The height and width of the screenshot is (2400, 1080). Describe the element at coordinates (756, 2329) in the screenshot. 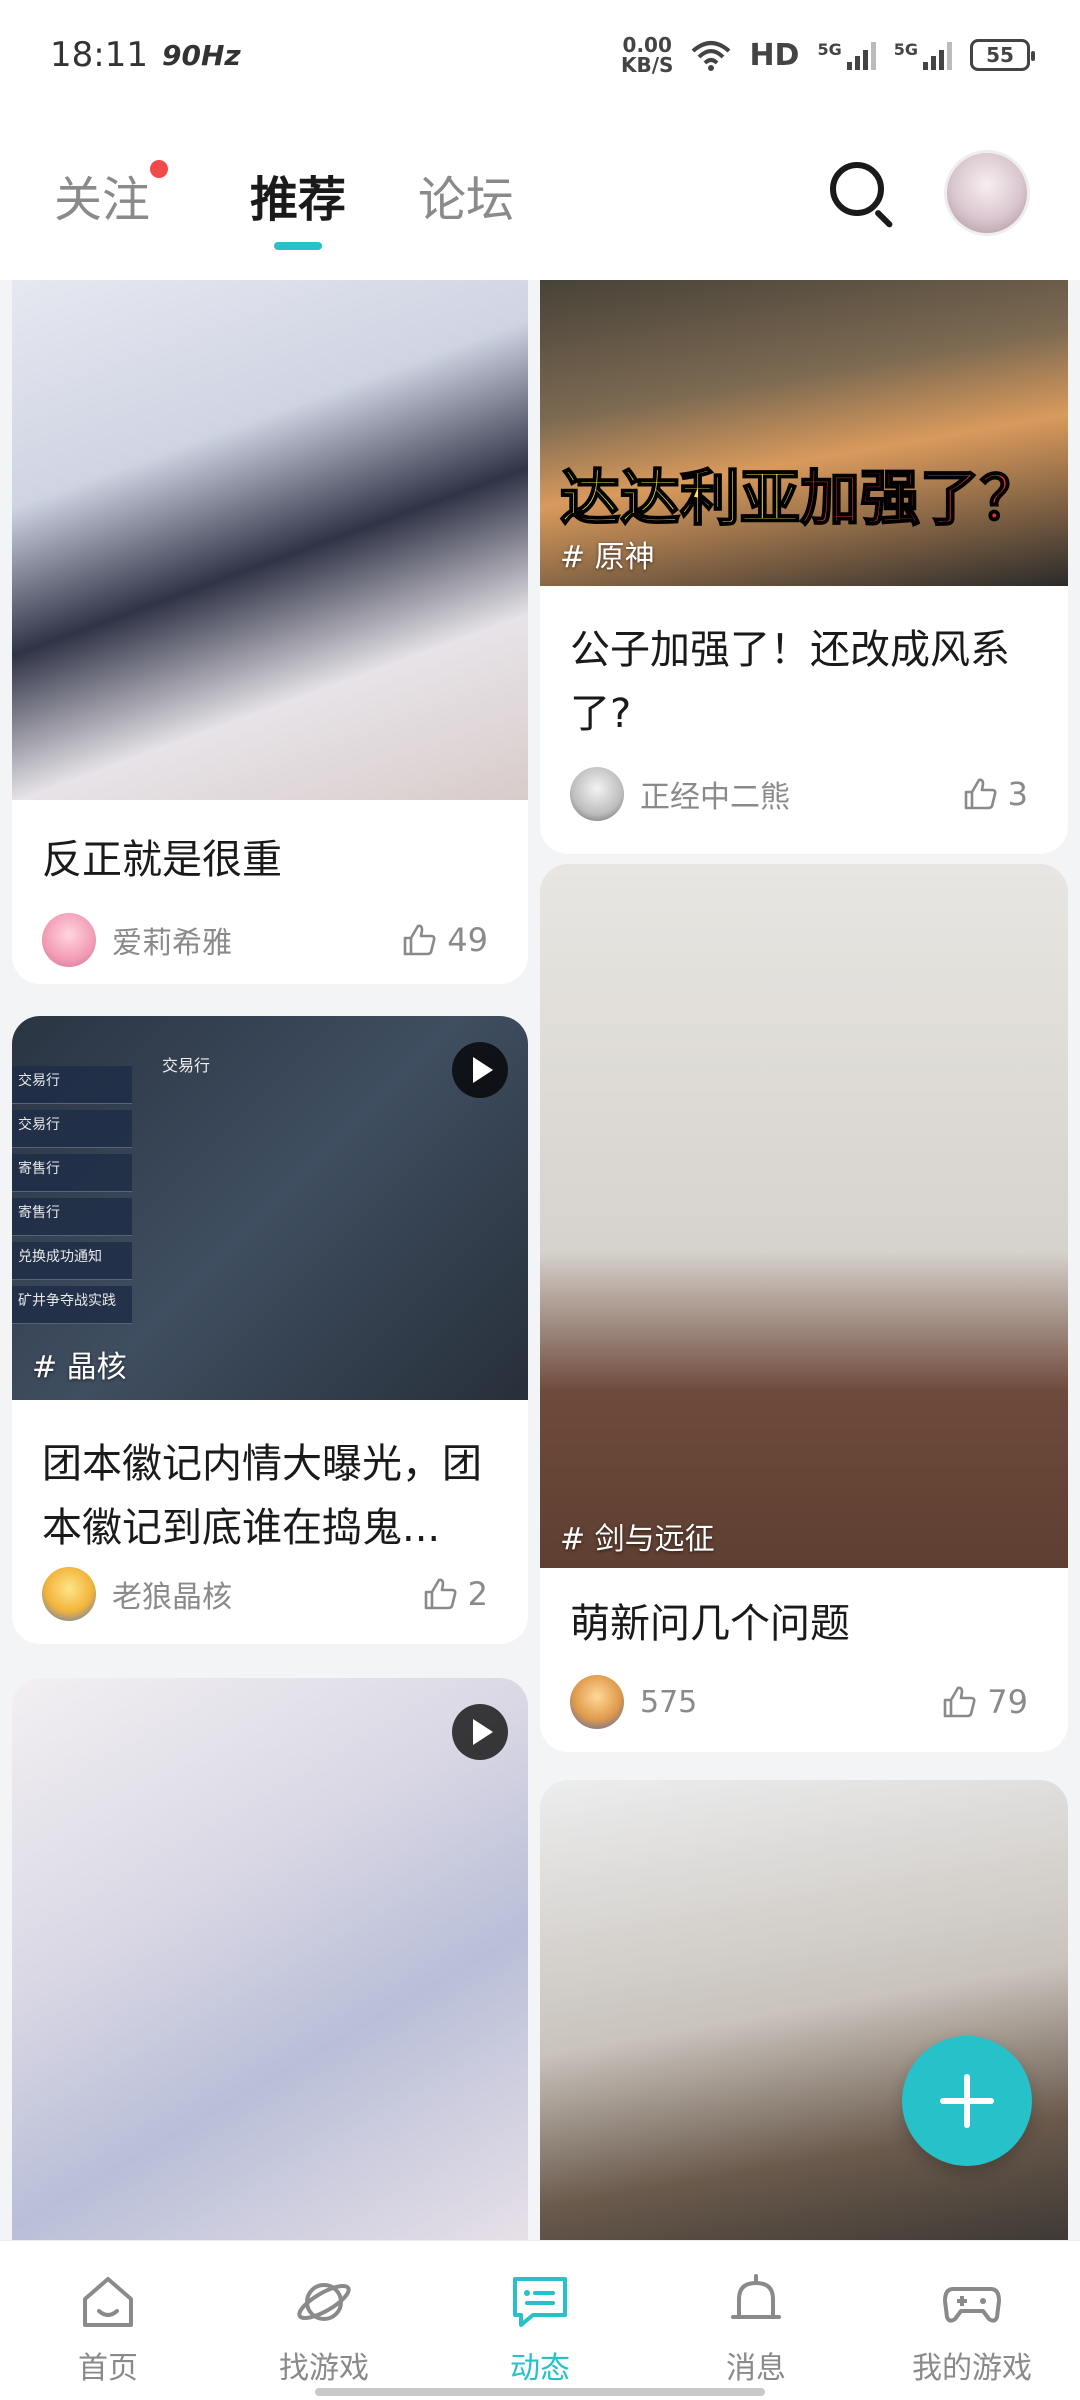

I see `nav-item-messages: 消息` at that location.